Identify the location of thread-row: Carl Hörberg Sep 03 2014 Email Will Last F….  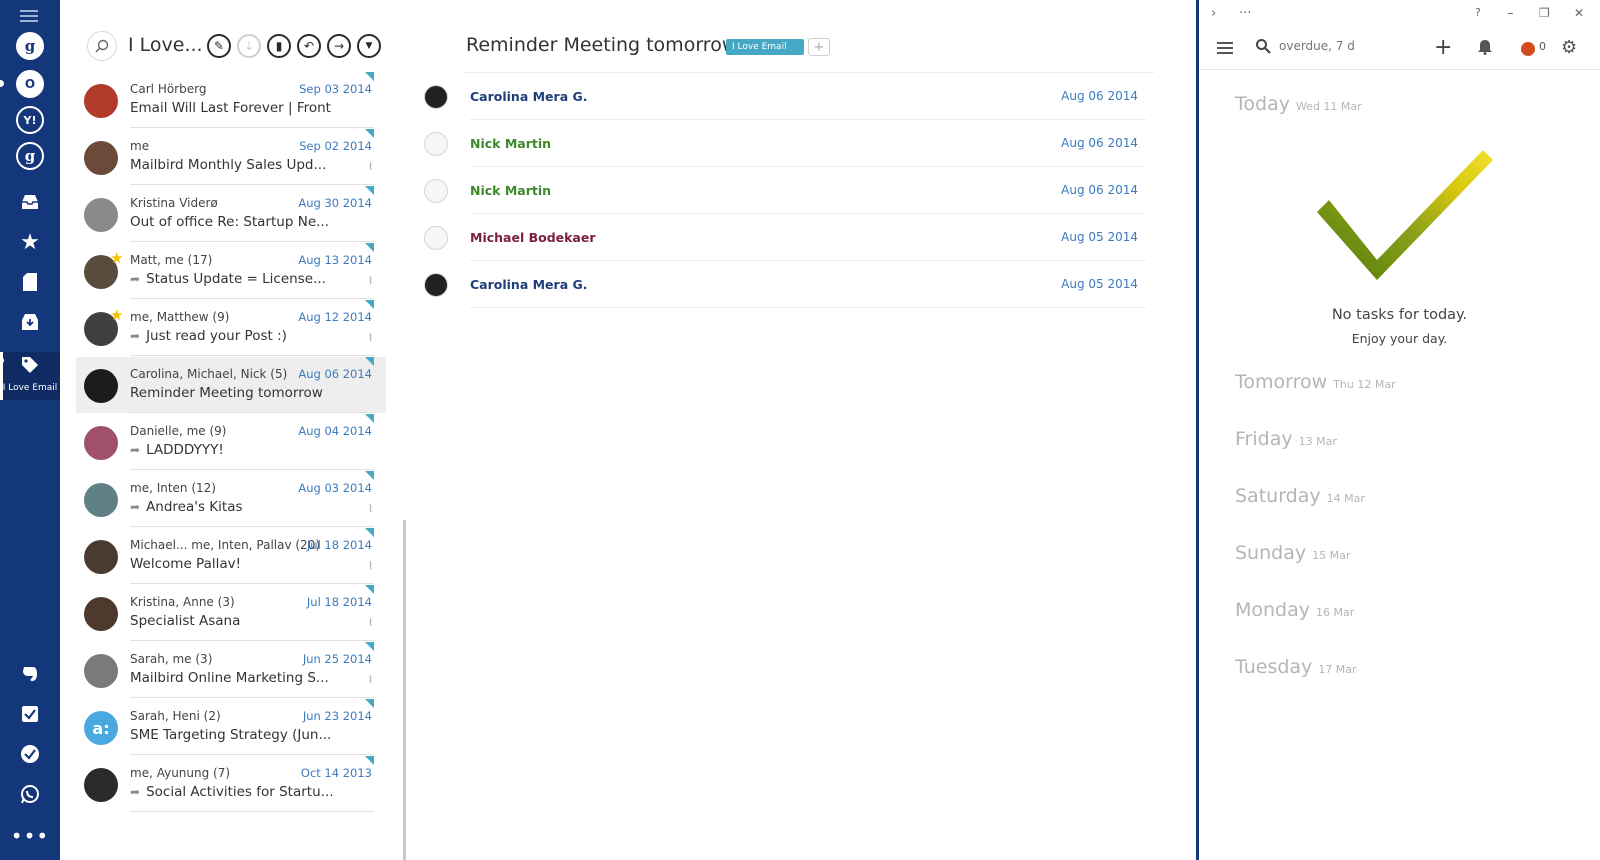
(231, 100).